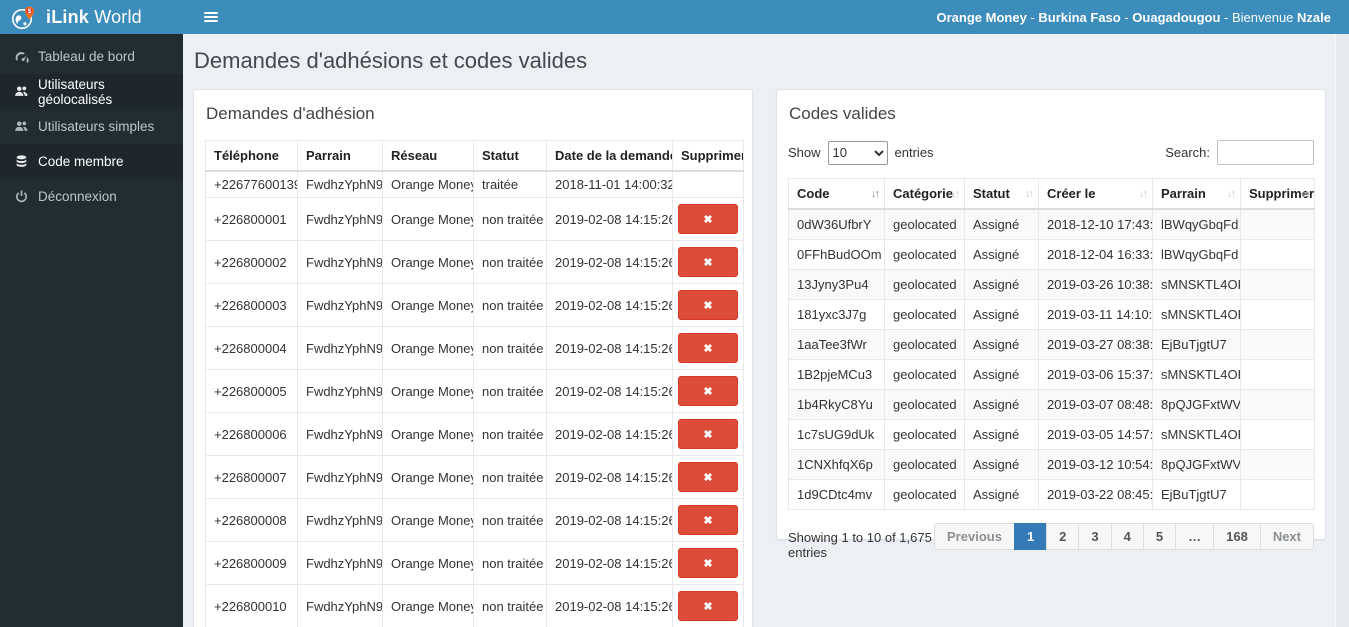 This screenshot has height=627, width=1349. What do you see at coordinates (914, 152) in the screenshot?
I see `entries-label: entries` at bounding box center [914, 152].